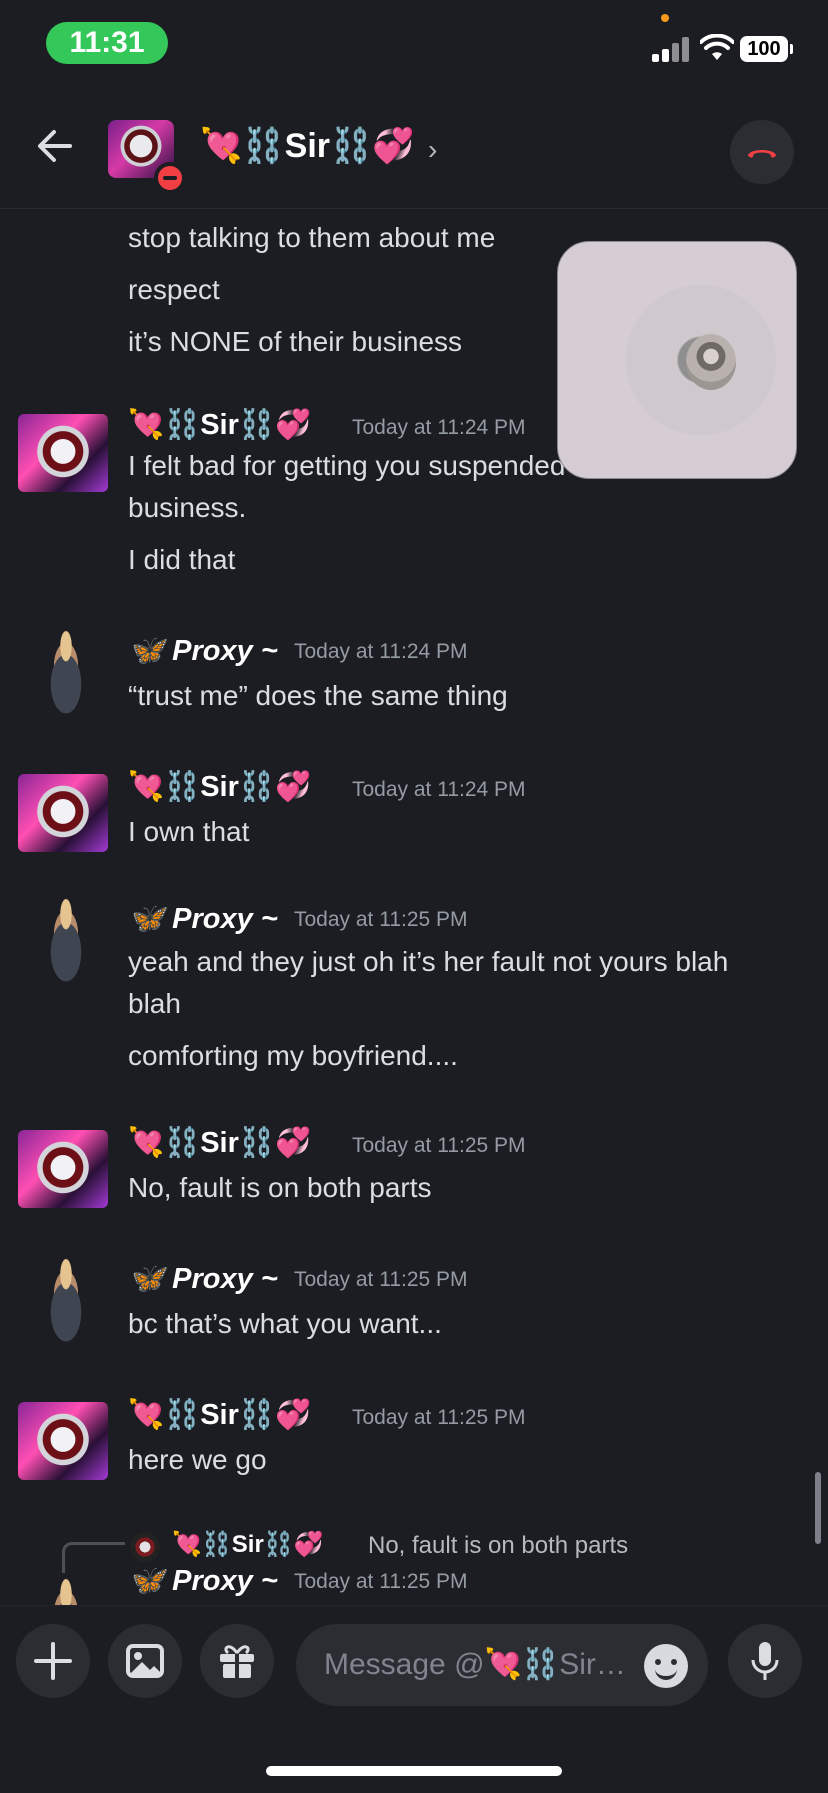 Image resolution: width=828 pixels, height=1793 pixels. What do you see at coordinates (498, 1546) in the screenshot?
I see `reply-preview: No, fault is on both parts` at bounding box center [498, 1546].